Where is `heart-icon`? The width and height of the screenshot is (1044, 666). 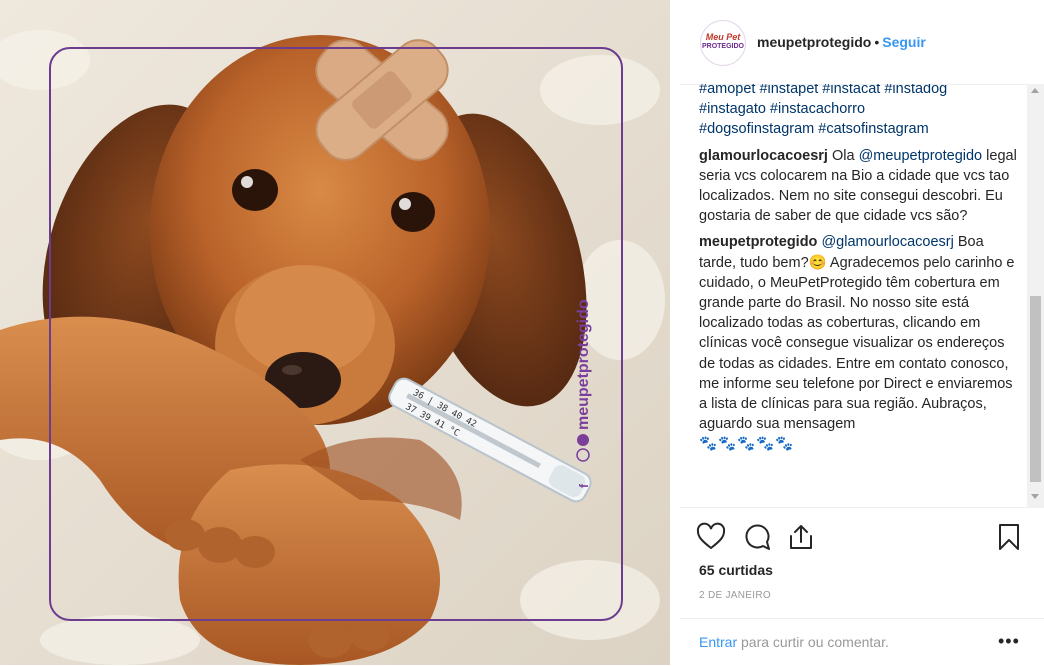
heart-icon is located at coordinates (711, 537).